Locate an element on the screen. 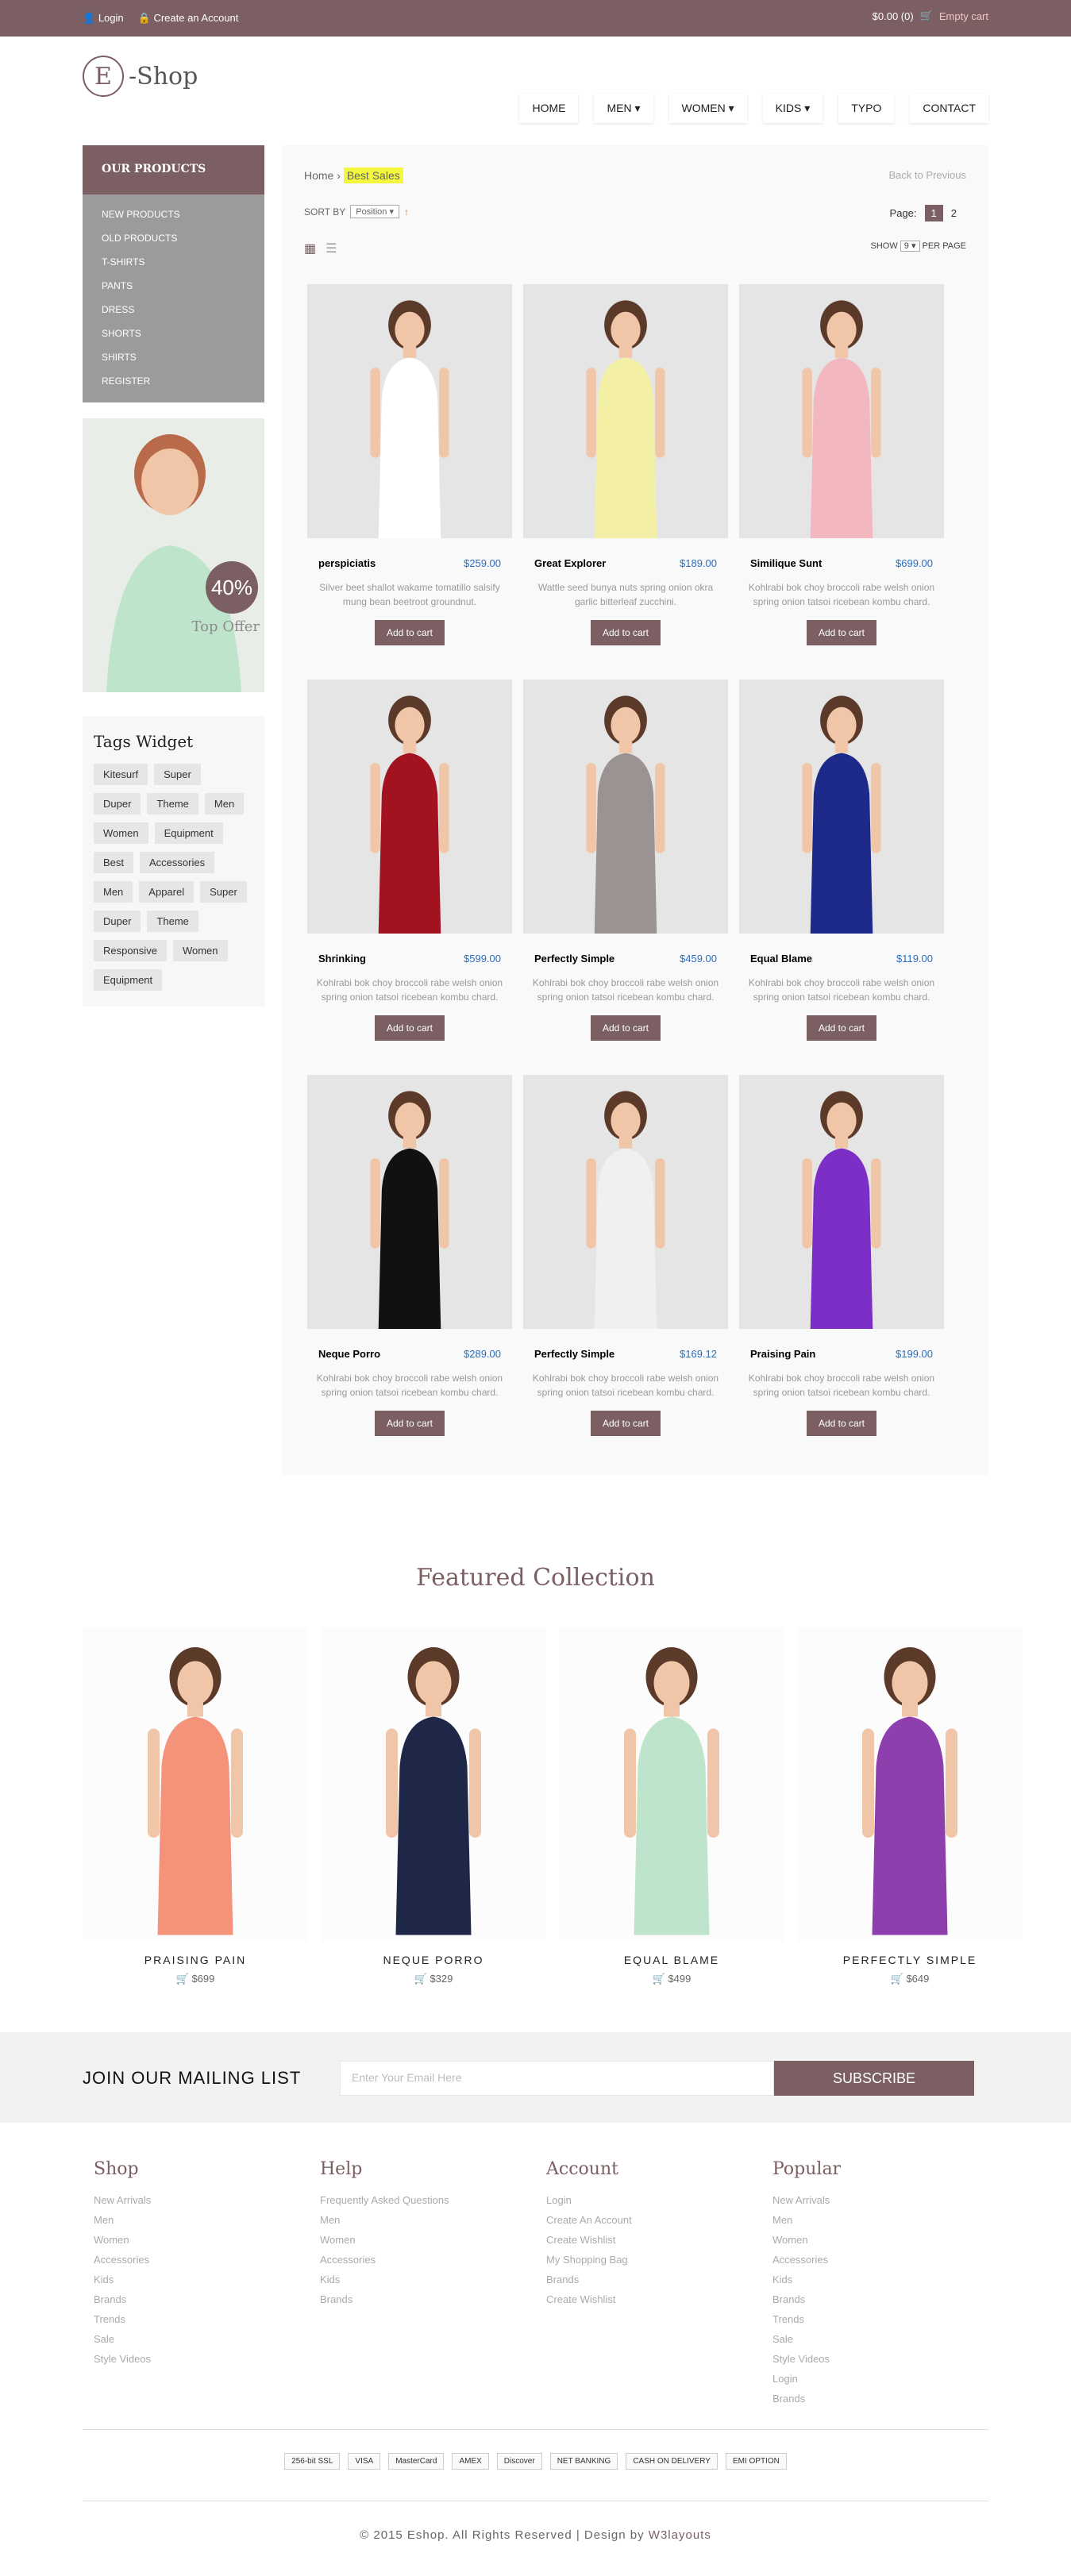 Image resolution: width=1071 pixels, height=2576 pixels. nav-home: HOME is located at coordinates (548, 108).